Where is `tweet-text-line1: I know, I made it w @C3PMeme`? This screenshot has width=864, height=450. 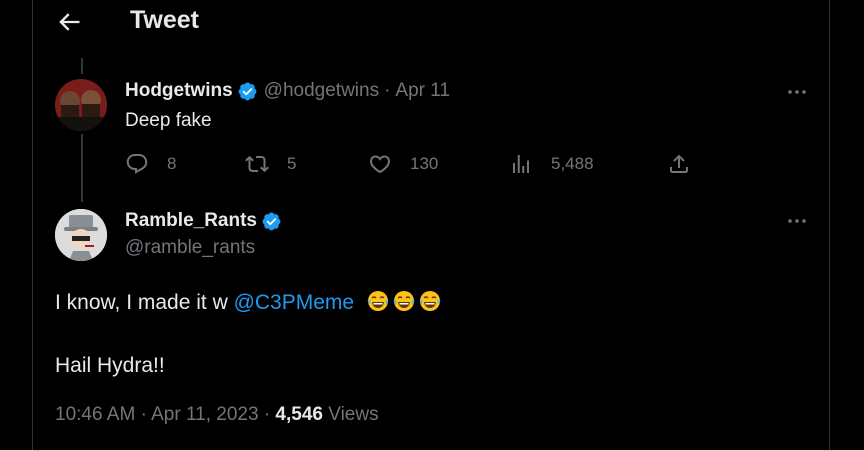
tweet-text-line1: I know, I made it w @C3PMeme is located at coordinates (248, 302).